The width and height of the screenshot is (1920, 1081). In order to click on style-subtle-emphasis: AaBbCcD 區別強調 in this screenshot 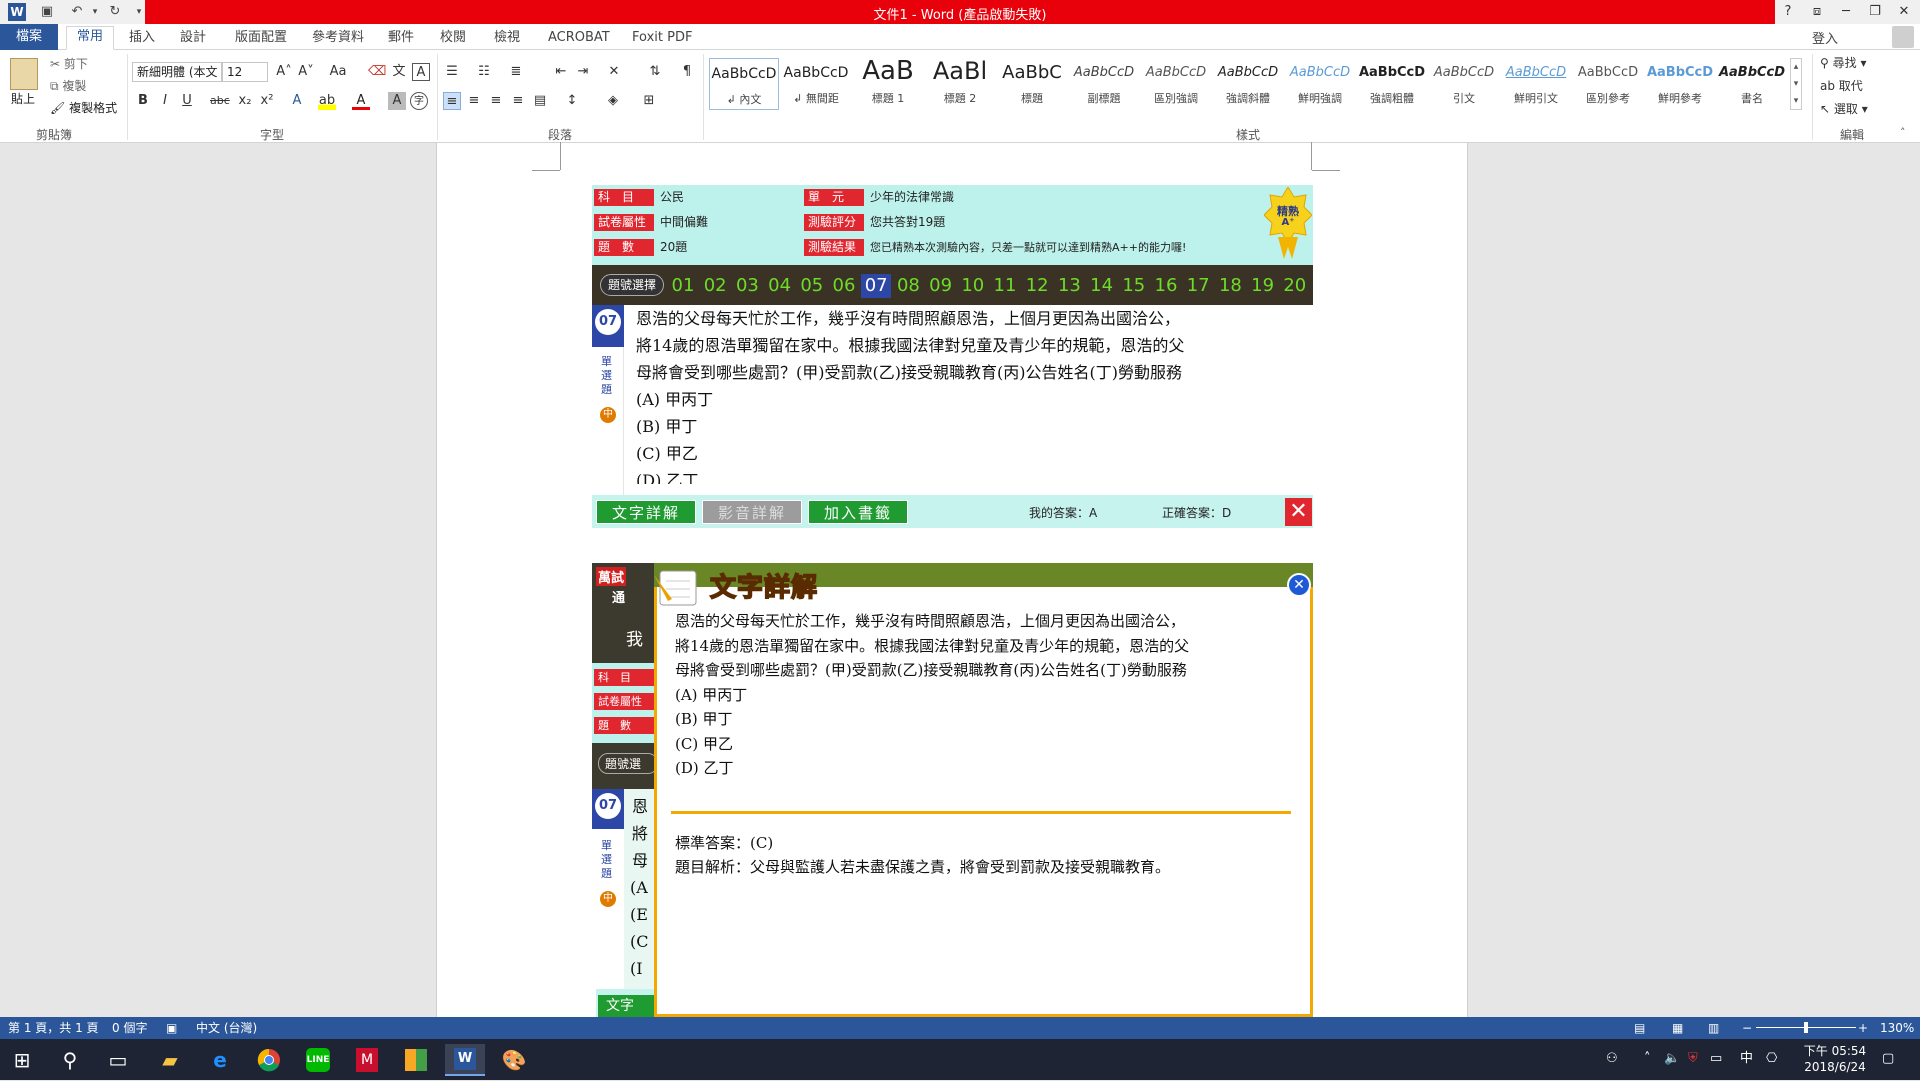, I will do `click(1176, 84)`.